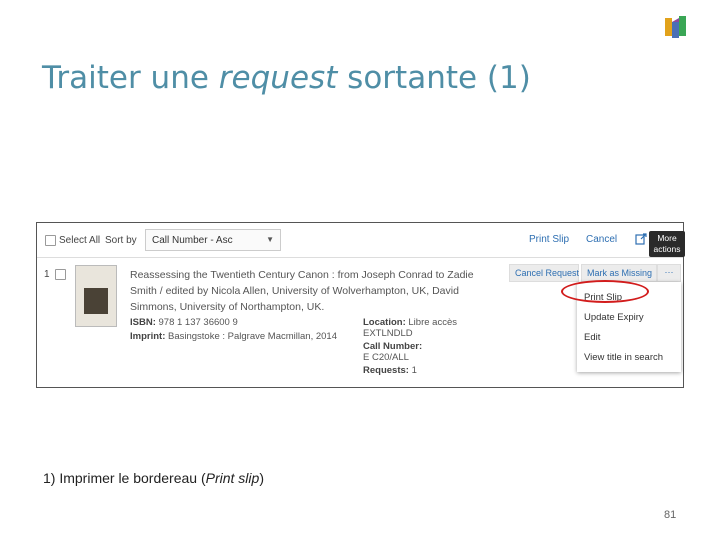 This screenshot has height=540, width=720. What do you see at coordinates (669, 273) in the screenshot?
I see `more-actions-button: ···` at bounding box center [669, 273].